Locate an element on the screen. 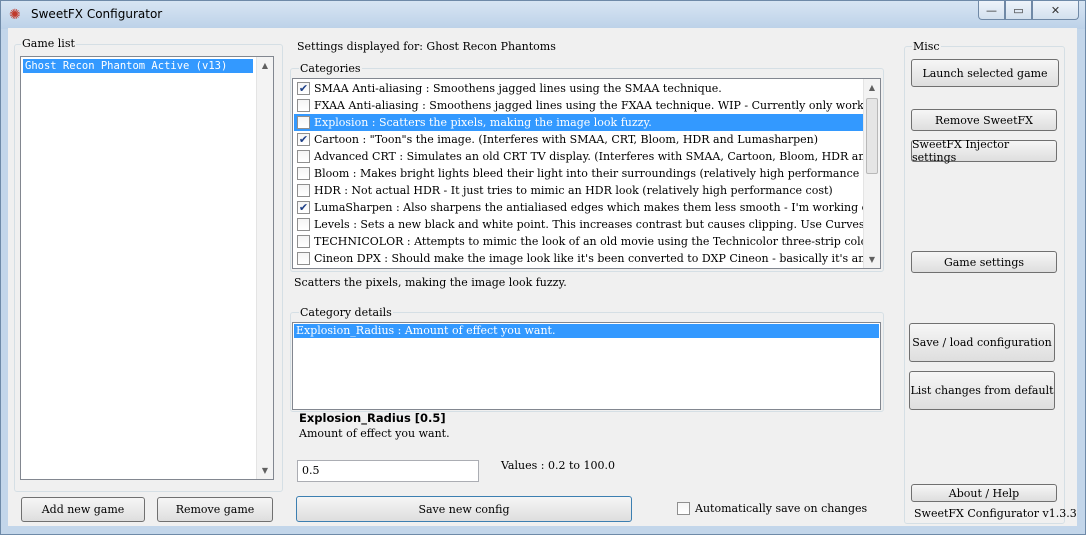 The height and width of the screenshot is (535, 1086). misc-label: Misc is located at coordinates (926, 46).